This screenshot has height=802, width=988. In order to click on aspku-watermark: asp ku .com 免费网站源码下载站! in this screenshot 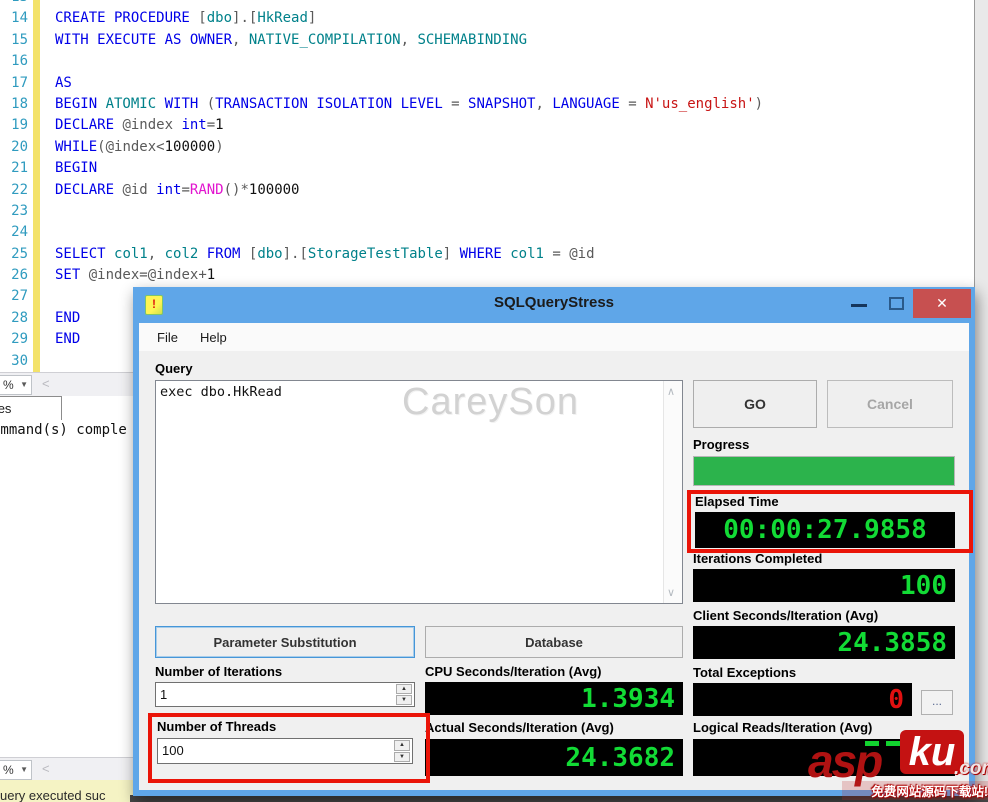, I will do `click(898, 765)`.